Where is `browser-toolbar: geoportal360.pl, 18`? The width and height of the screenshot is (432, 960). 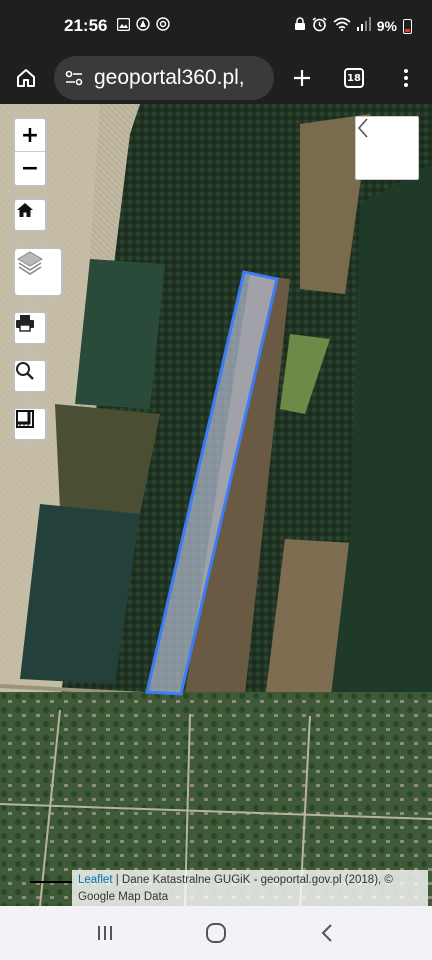
browser-toolbar: geoportal360.pl, 18 is located at coordinates (216, 78).